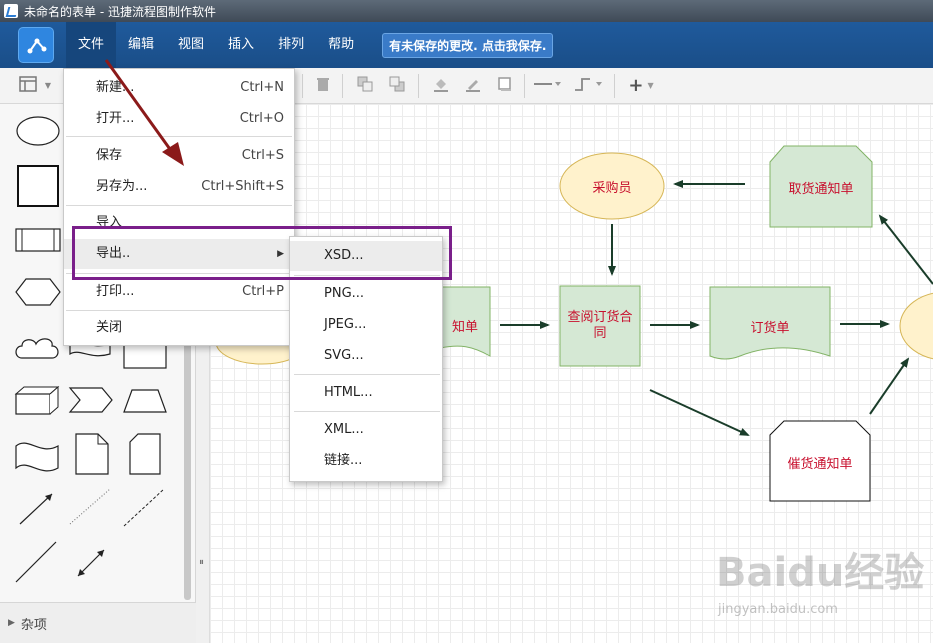  Describe the element at coordinates (473, 86) in the screenshot. I see `line-color-icon` at that location.